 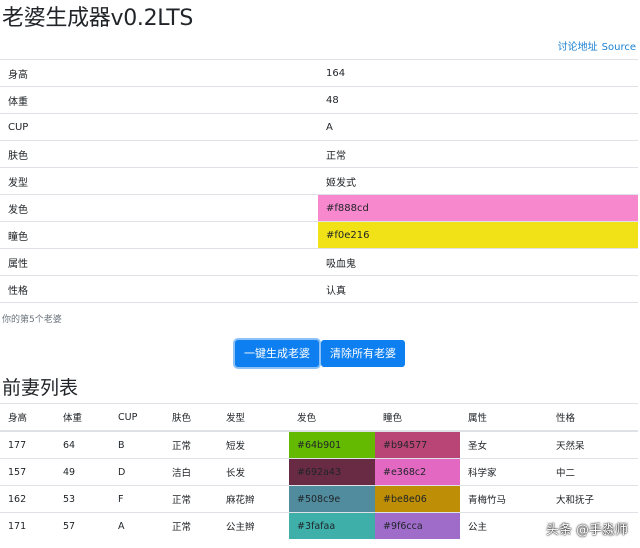 I want to click on color-swatch-cell: #508c9e, so click(x=332, y=499).